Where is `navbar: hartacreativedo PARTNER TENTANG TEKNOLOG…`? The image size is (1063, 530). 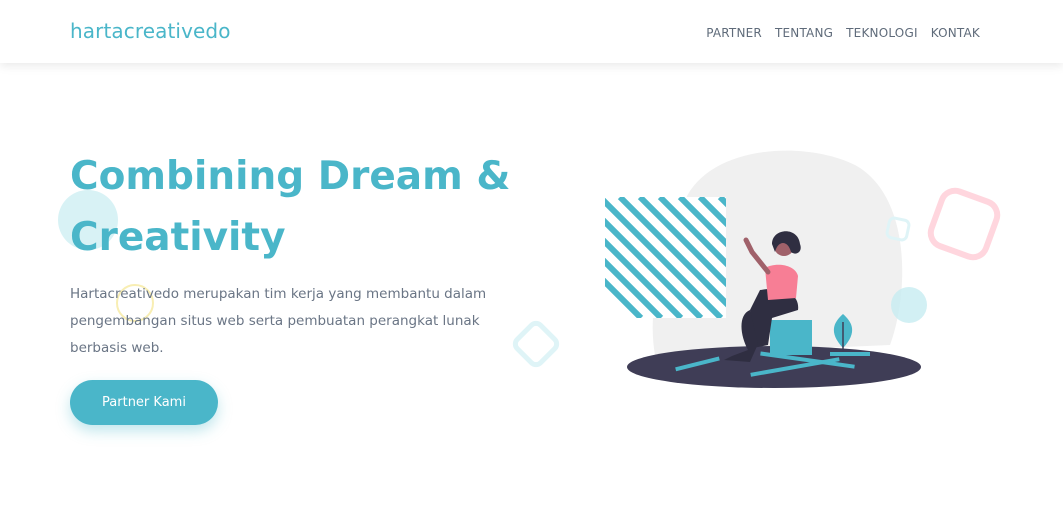
navbar: hartacreativedo PARTNER TENTANG TEKNOLOG… is located at coordinates (531, 31).